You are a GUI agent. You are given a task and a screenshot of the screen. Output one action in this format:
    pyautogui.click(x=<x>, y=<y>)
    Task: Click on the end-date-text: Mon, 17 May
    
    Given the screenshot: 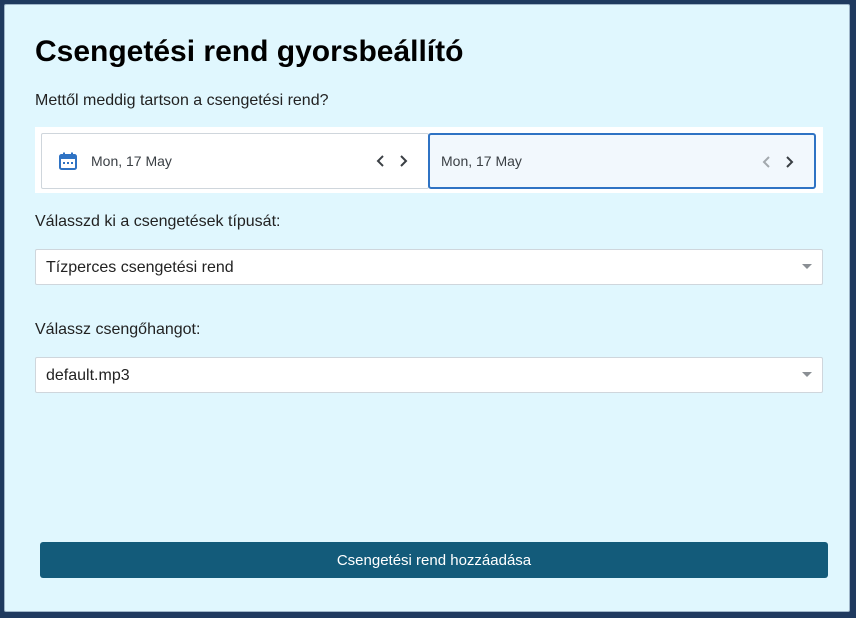 What is the action you would take?
    pyautogui.click(x=481, y=161)
    